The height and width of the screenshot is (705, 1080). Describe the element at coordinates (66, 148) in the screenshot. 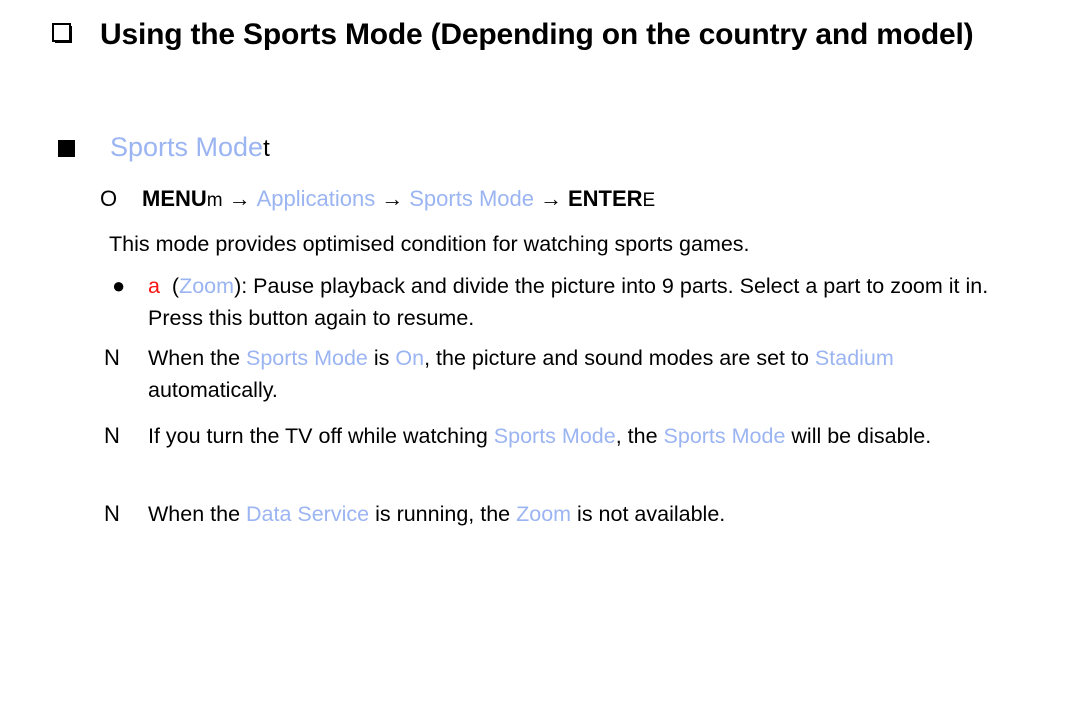

I see `filled-square-icon` at that location.